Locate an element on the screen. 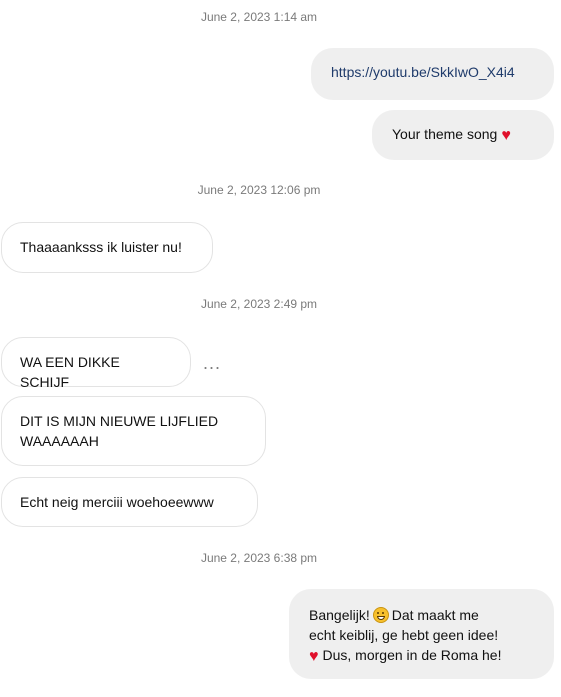 This screenshot has width=561, height=697. message-bubble-incoming: DIT IS MIJN NIEUWE LIJFLIED WAAAAAAH is located at coordinates (133, 431).